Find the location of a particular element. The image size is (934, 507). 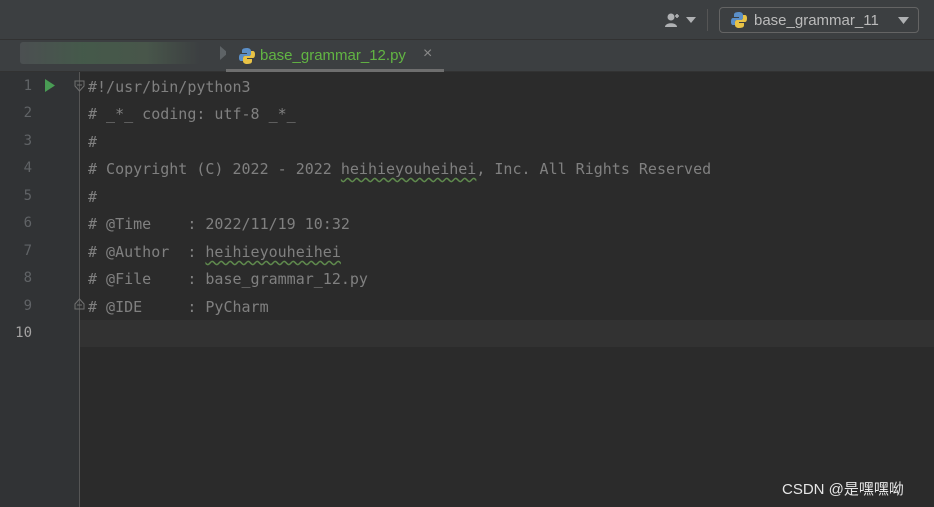

line-number: 5 is located at coordinates (27, 196).